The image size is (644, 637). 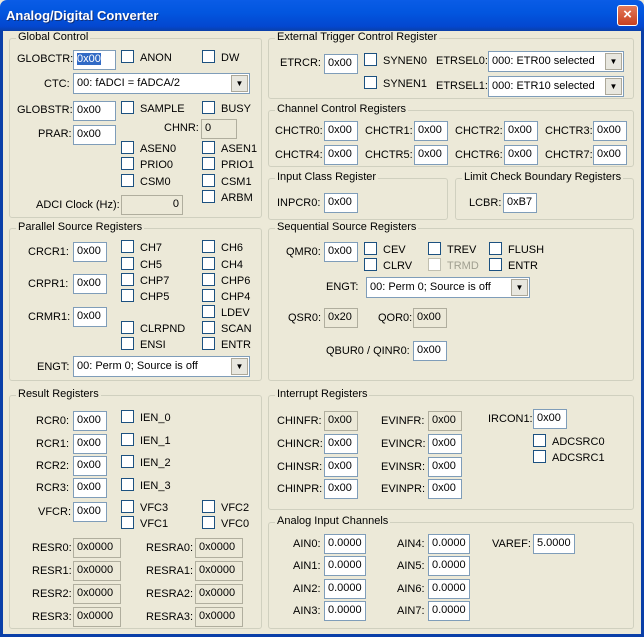 I want to click on dw-checkbox: DW, so click(x=220, y=57).